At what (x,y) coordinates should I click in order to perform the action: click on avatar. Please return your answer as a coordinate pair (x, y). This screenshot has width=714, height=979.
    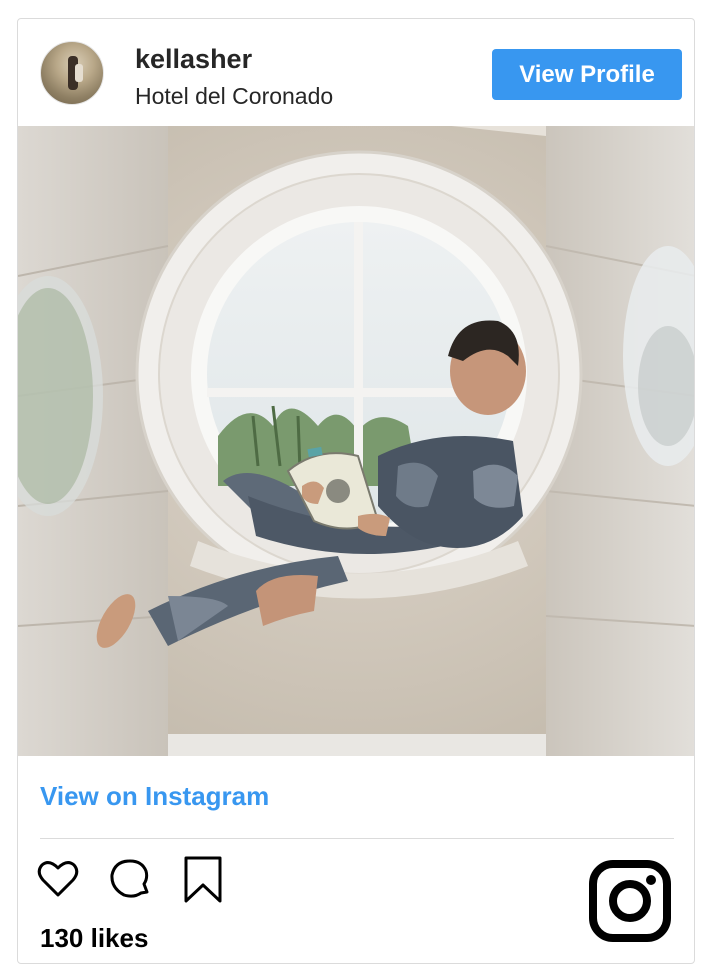
    Looking at the image, I should click on (72, 73).